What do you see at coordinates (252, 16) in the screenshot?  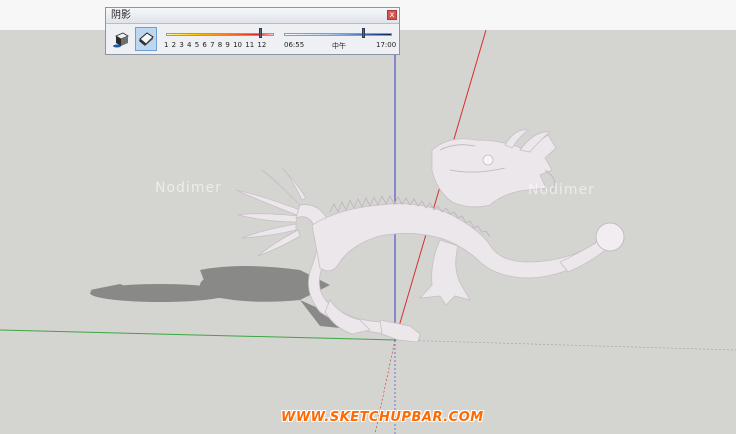 I see `panel-title-bar: 阴影 x` at bounding box center [252, 16].